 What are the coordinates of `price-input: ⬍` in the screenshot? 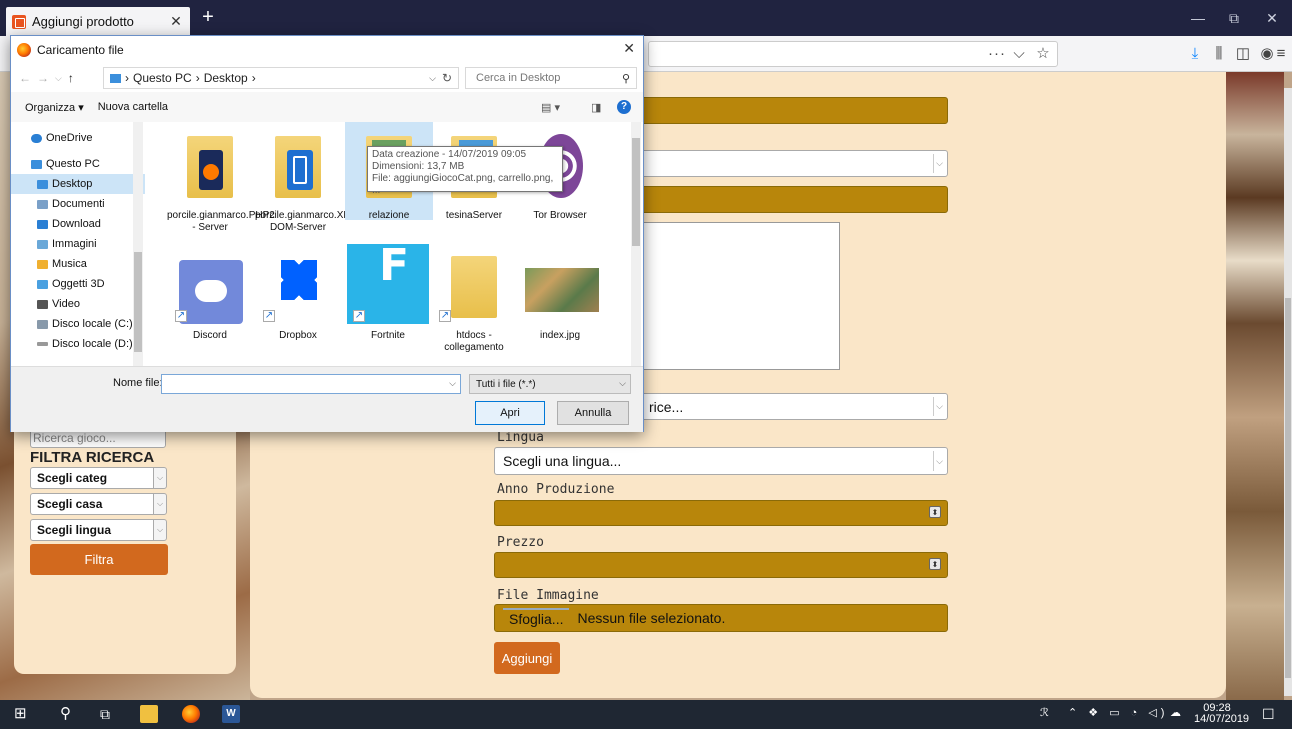 It's located at (721, 565).